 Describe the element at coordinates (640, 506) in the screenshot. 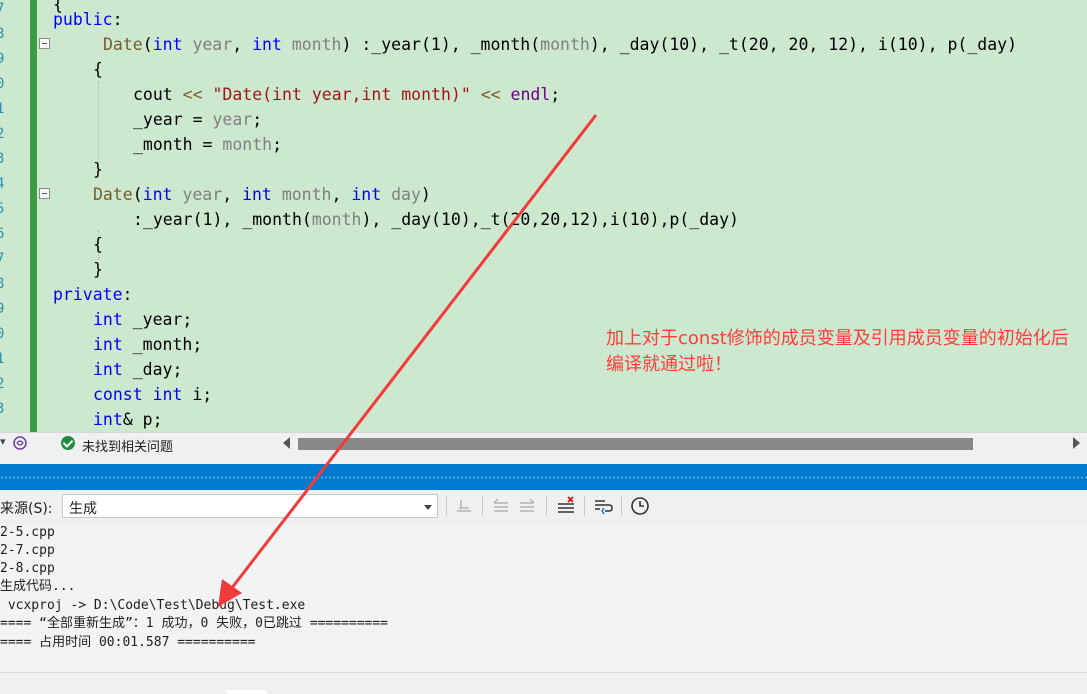

I see `timestamp-clock-icon` at that location.